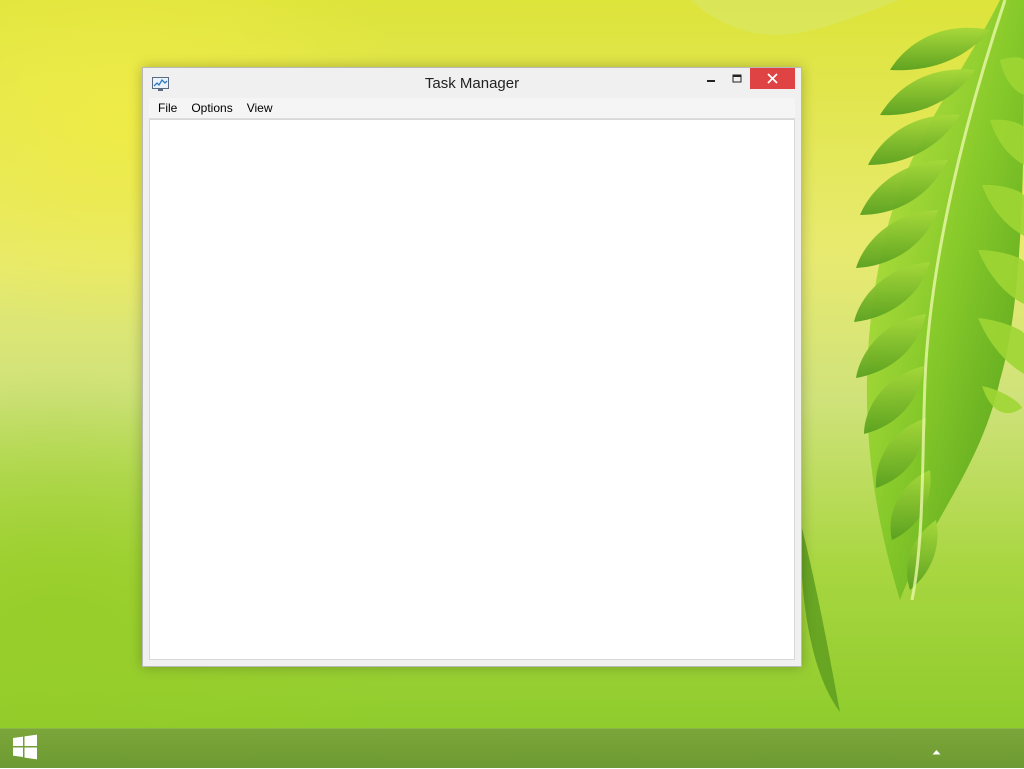 The height and width of the screenshot is (769, 1024). Describe the element at coordinates (167, 108) in the screenshot. I see `menu-file: File` at that location.